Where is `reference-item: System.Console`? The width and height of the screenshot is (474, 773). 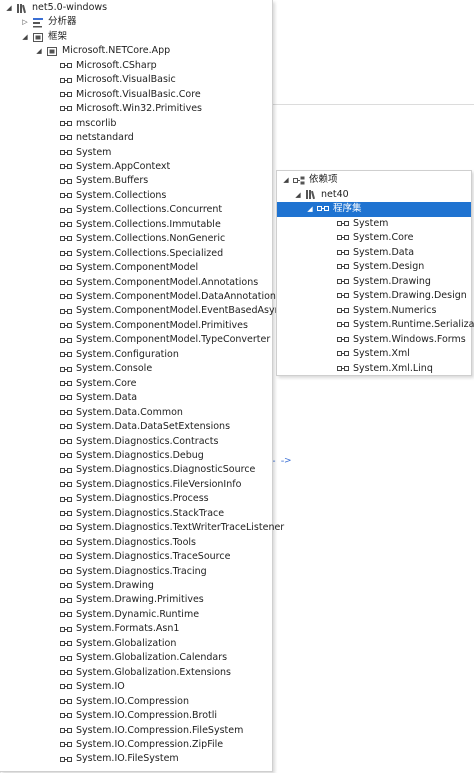 reference-item: System.Console is located at coordinates (100, 369).